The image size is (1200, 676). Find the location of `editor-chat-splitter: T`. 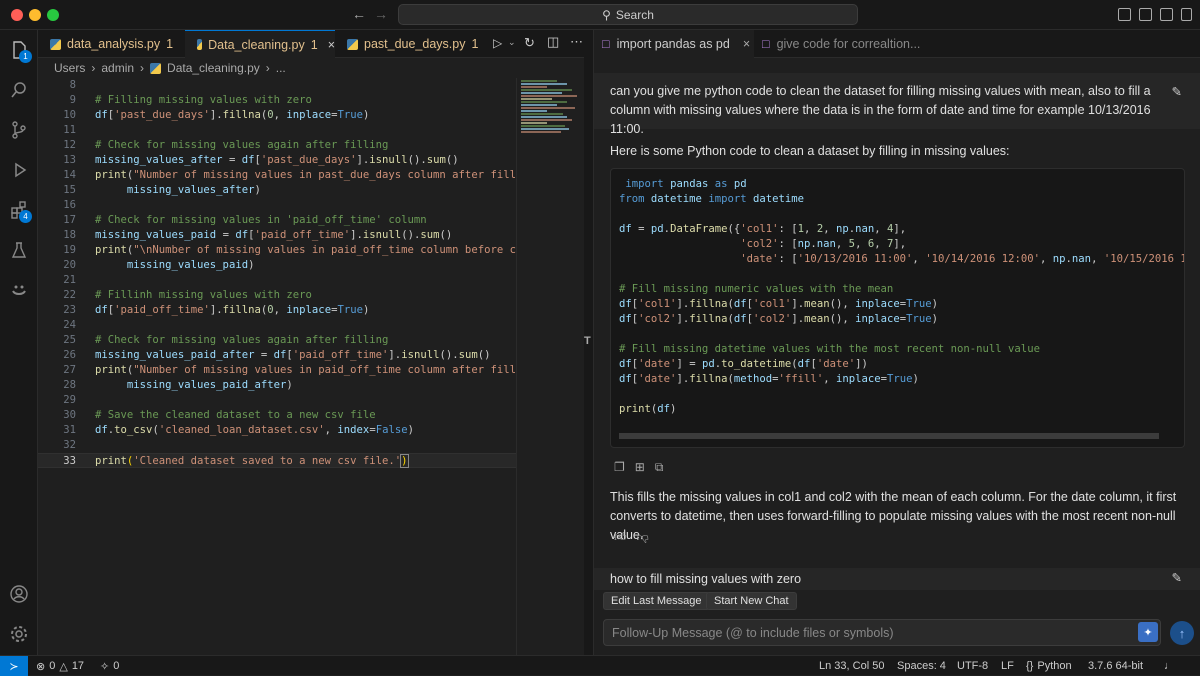

editor-chat-splitter: T is located at coordinates (589, 342).